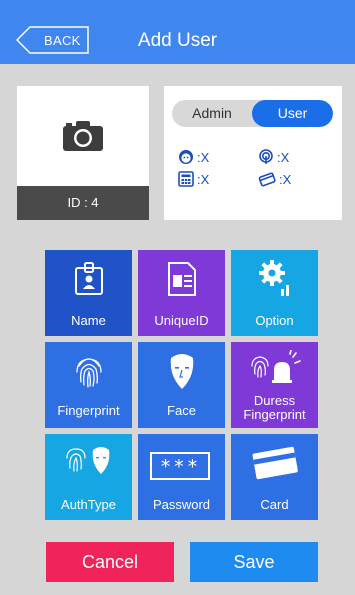 The width and height of the screenshot is (355, 595). I want to click on name-tile: Name, so click(88, 293).